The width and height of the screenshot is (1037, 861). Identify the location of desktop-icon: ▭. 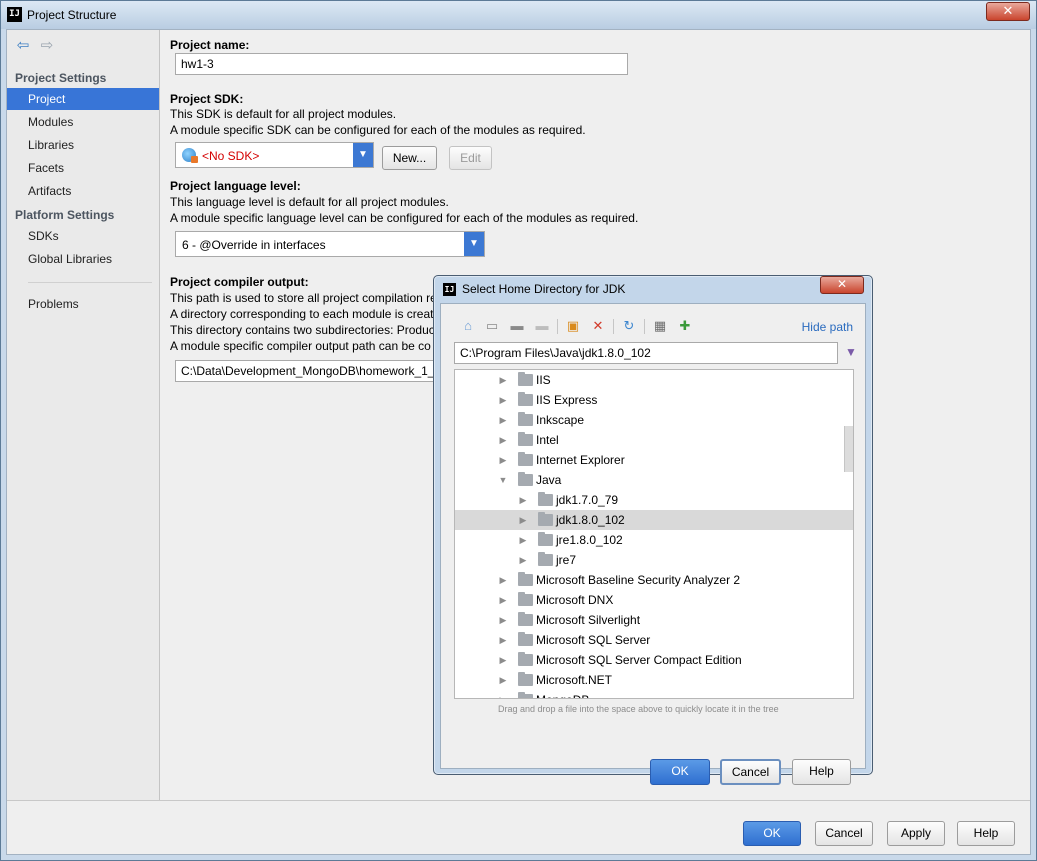
(492, 326).